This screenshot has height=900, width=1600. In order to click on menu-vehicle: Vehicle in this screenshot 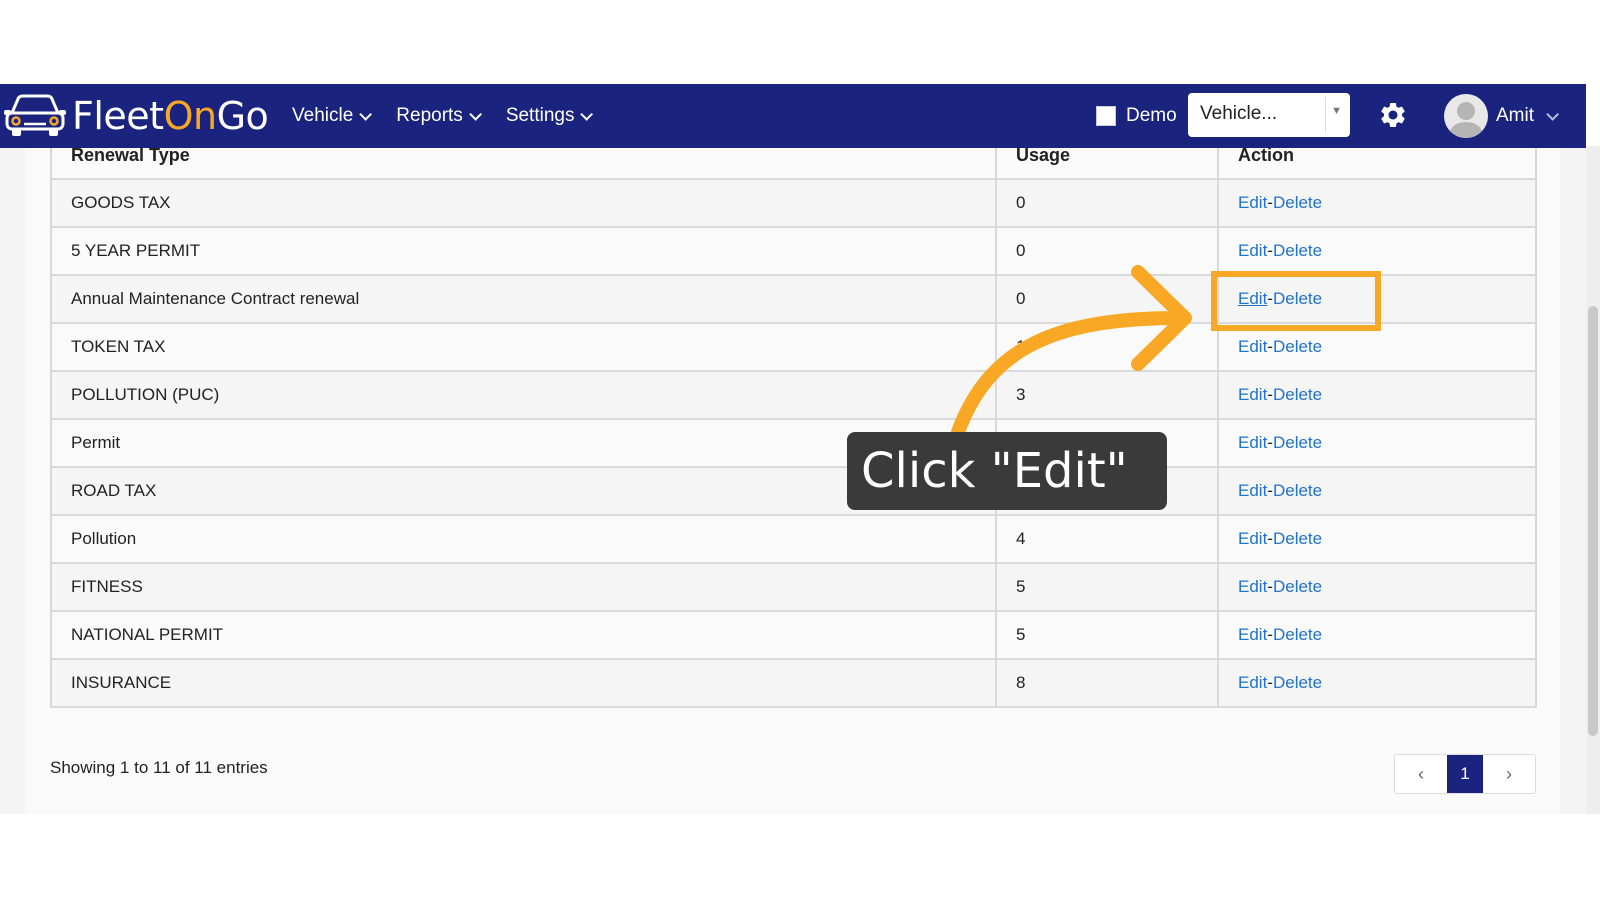, I will do `click(332, 116)`.